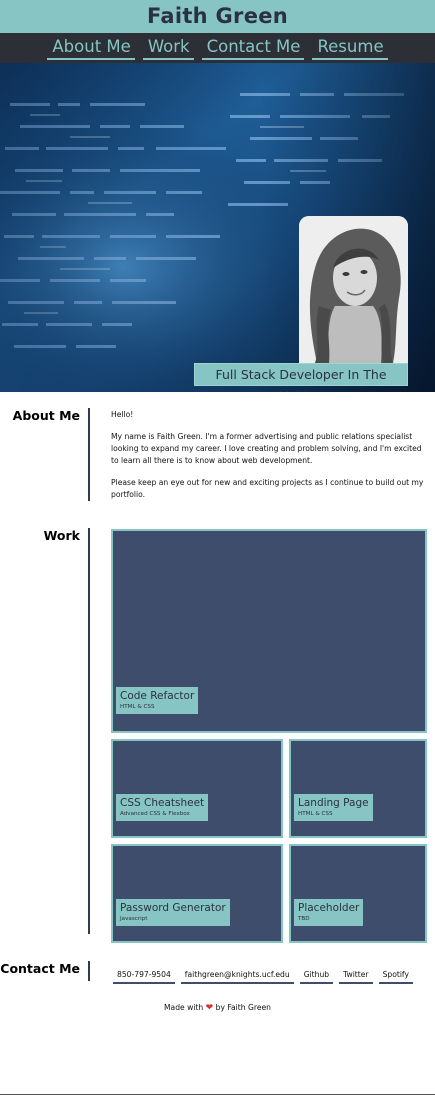  What do you see at coordinates (253, 48) in the screenshot?
I see `nav-link-contact-me: Contact Me` at bounding box center [253, 48].